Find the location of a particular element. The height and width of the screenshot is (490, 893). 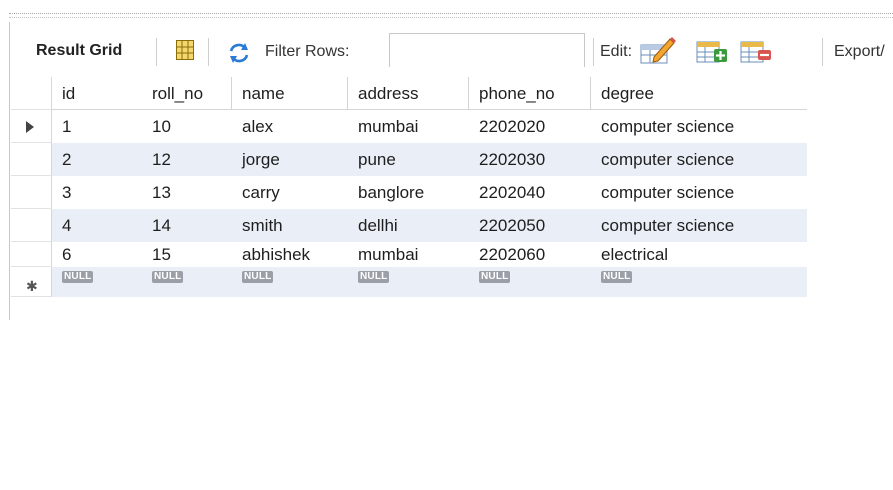

cell-roll-no: 15 is located at coordinates (187, 254).